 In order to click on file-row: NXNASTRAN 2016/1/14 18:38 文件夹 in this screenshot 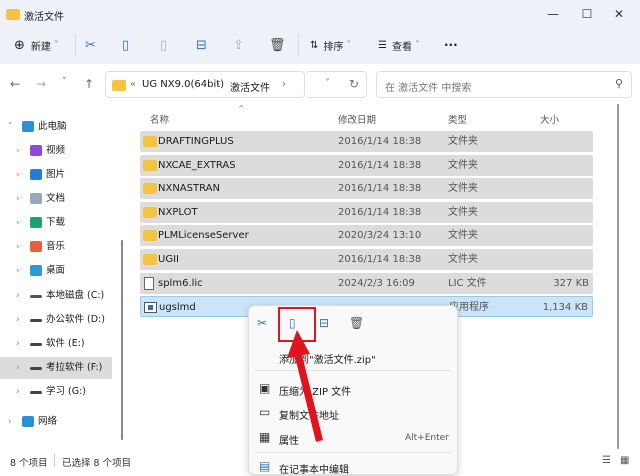, I will do `click(366, 189)`.